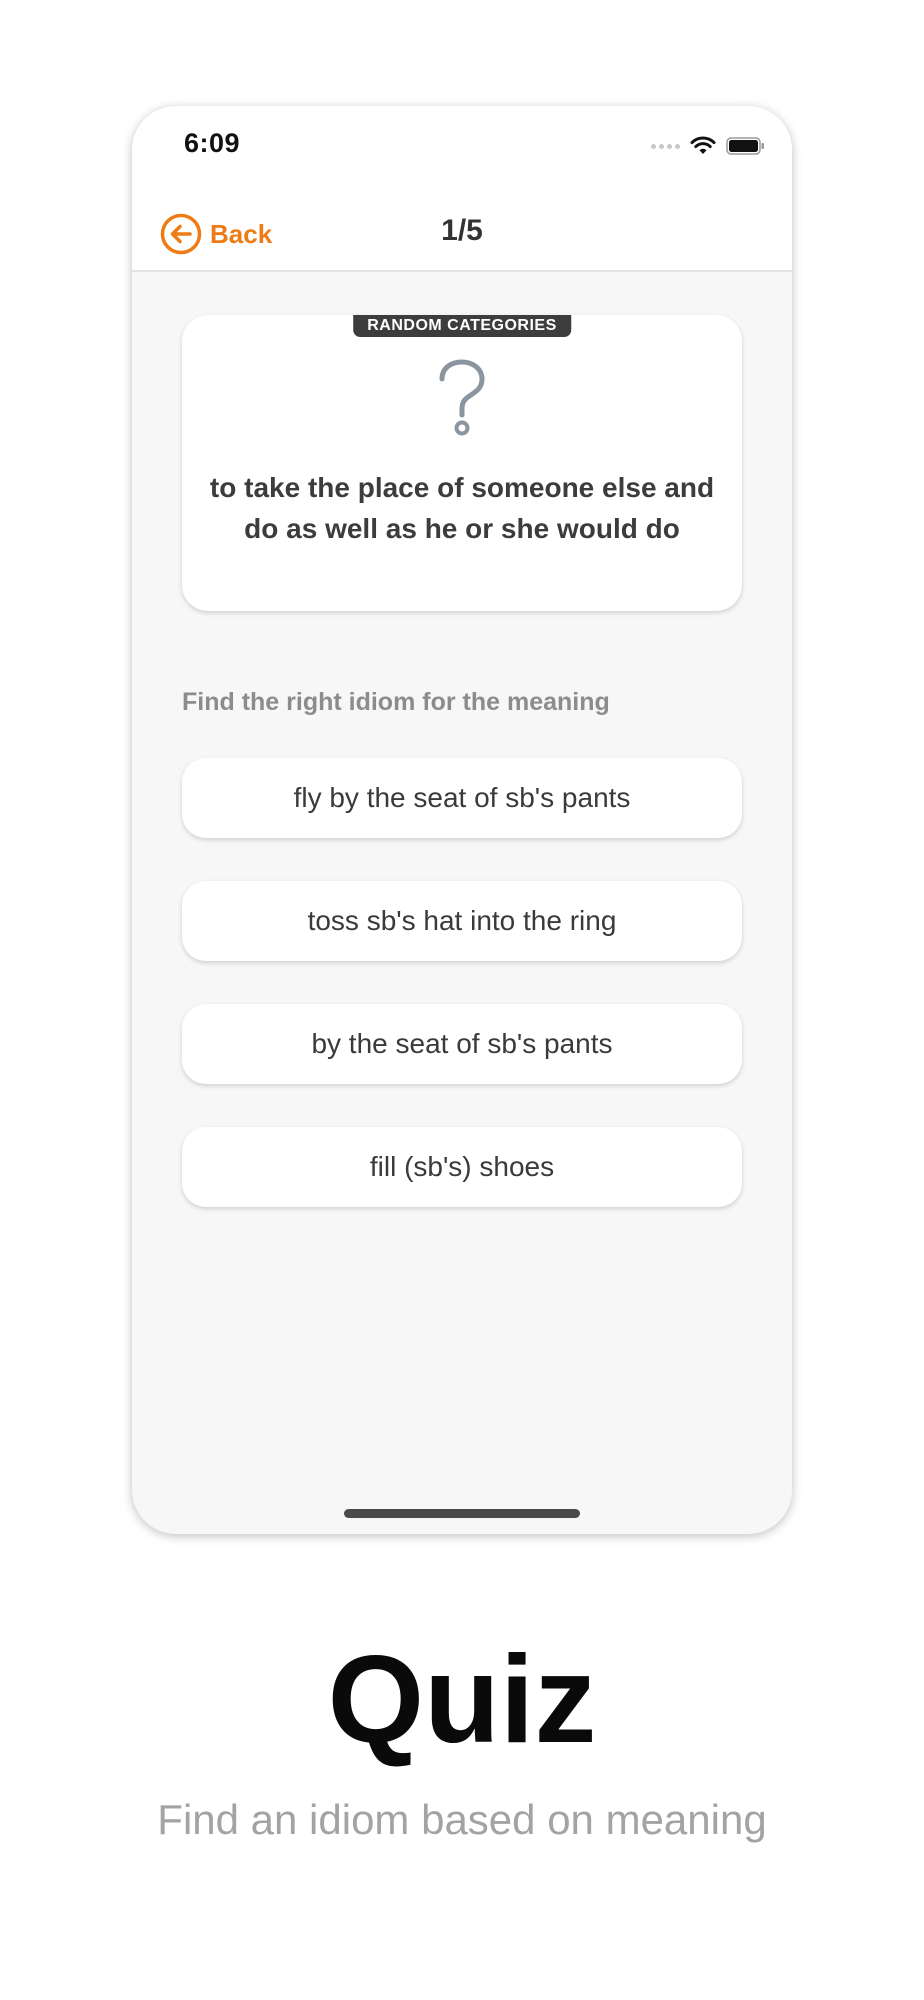 The height and width of the screenshot is (2000, 924). What do you see at coordinates (462, 1044) in the screenshot?
I see `answer-option: by the seat of sb's pants` at bounding box center [462, 1044].